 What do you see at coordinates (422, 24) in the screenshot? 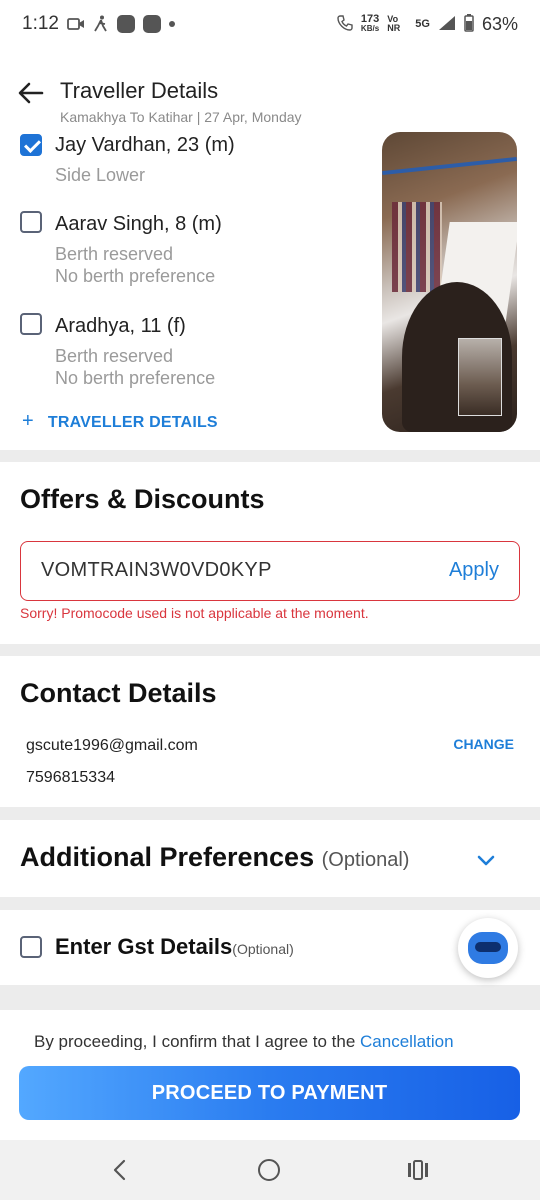
I see `network-type: 5G` at bounding box center [422, 24].